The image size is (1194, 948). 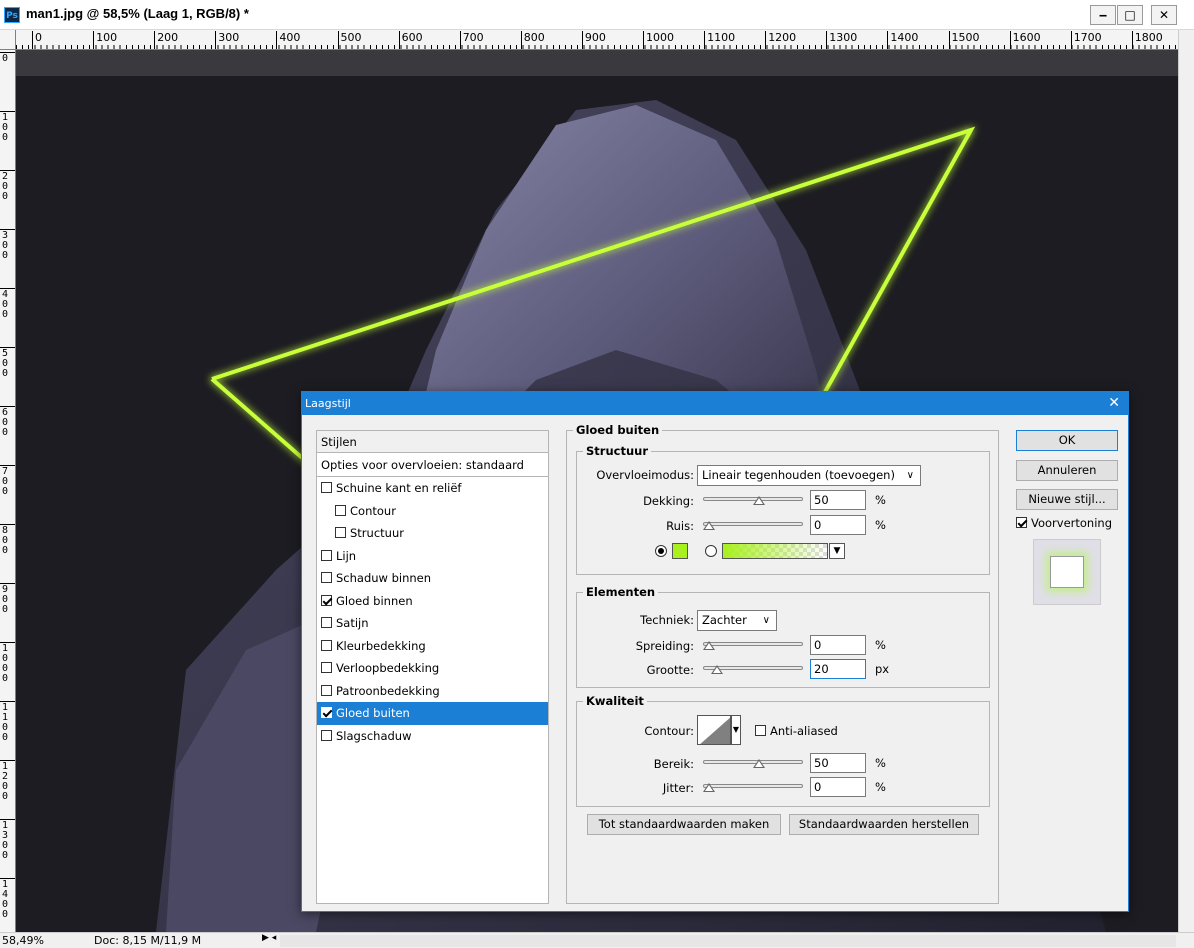 I want to click on quality-title: Kwaliteit, so click(x=615, y=701).